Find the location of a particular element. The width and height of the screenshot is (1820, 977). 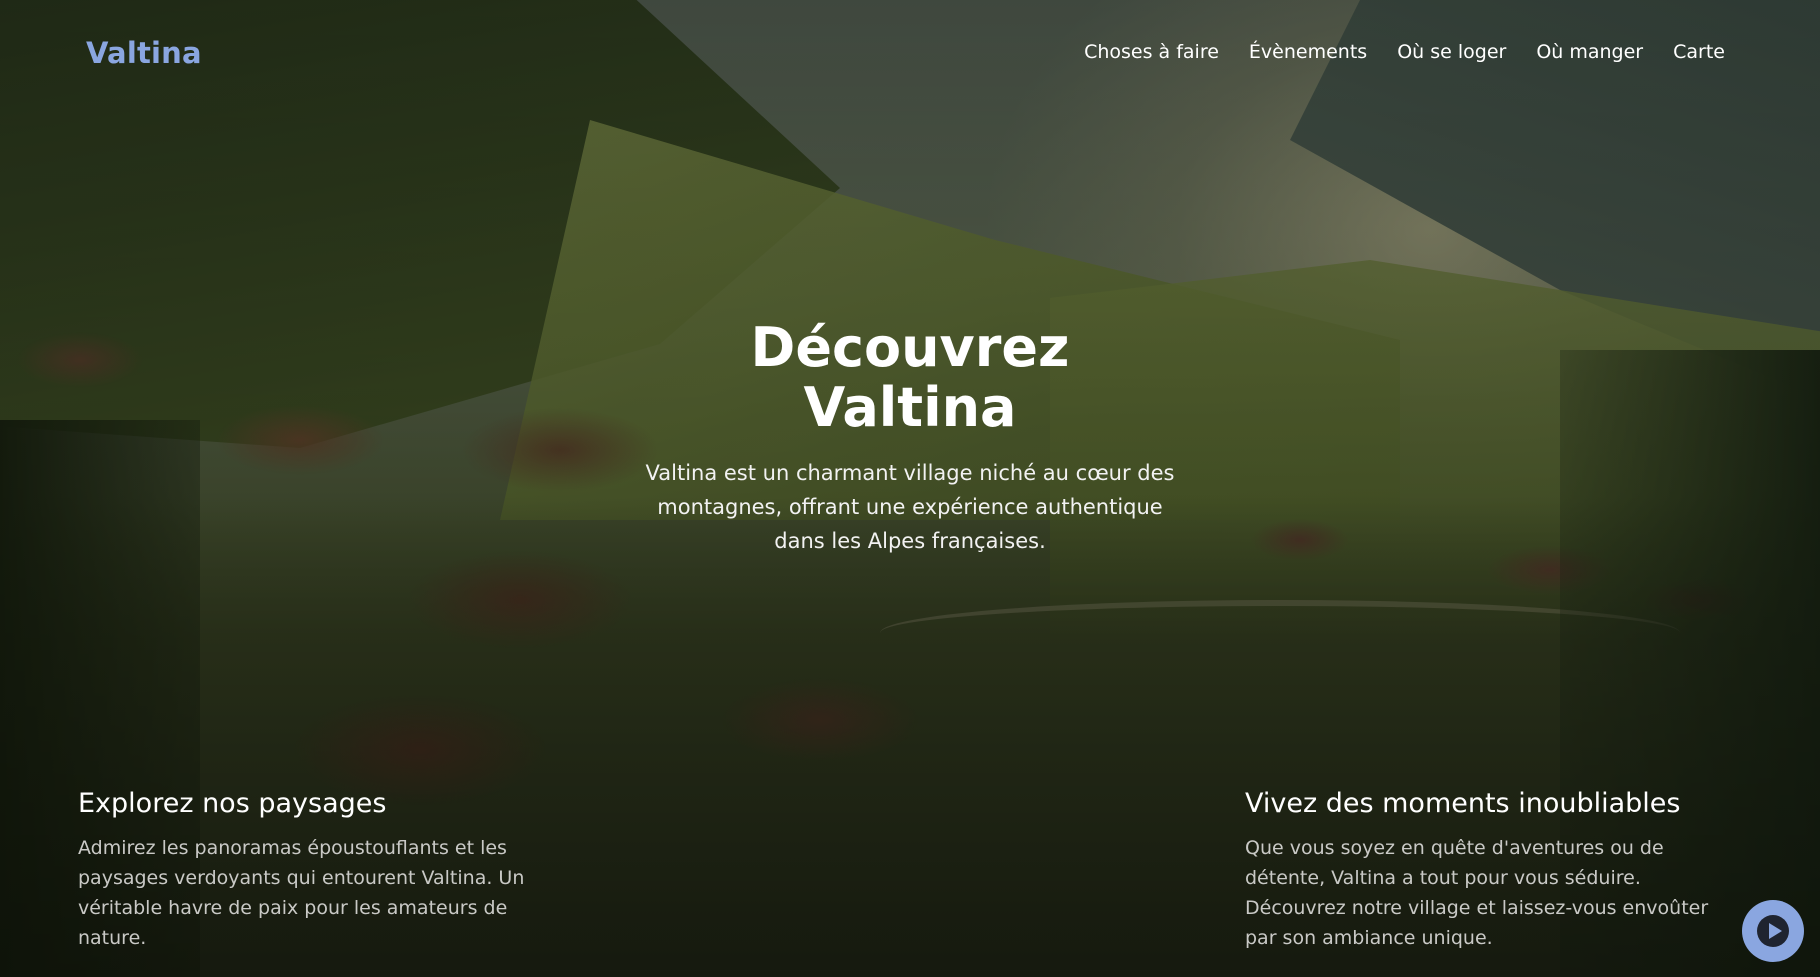

hero-title: Découvrez Valtina is located at coordinates (910, 378).